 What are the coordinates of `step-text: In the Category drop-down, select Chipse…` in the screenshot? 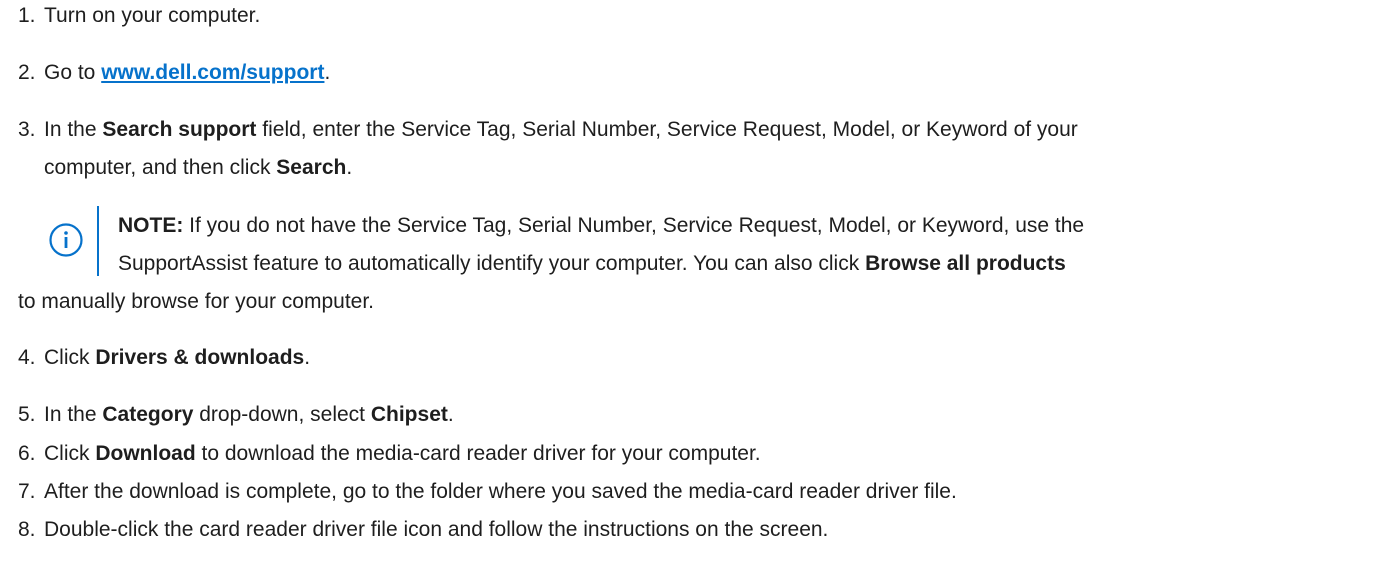 It's located at (249, 415).